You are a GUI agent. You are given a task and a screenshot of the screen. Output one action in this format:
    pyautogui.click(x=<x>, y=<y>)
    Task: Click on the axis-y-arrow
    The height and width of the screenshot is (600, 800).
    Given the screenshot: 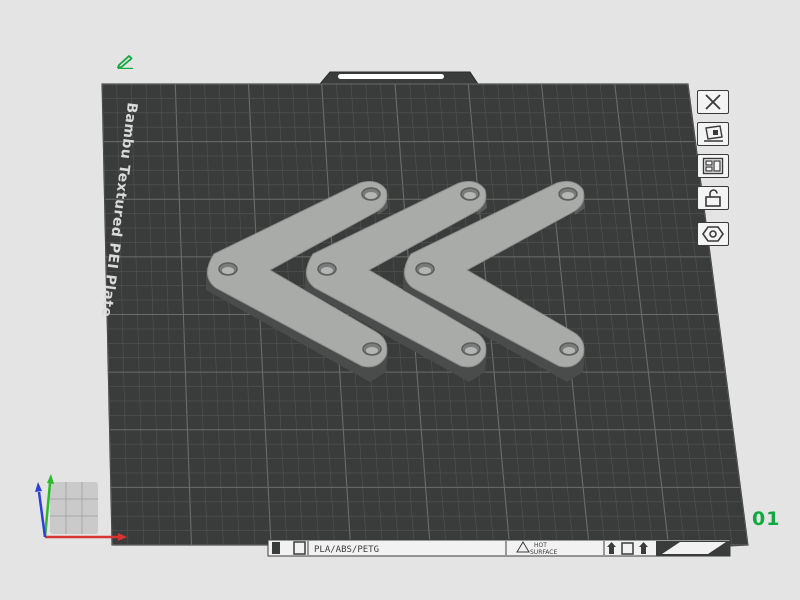 What is the action you would take?
    pyautogui.click(x=50, y=479)
    